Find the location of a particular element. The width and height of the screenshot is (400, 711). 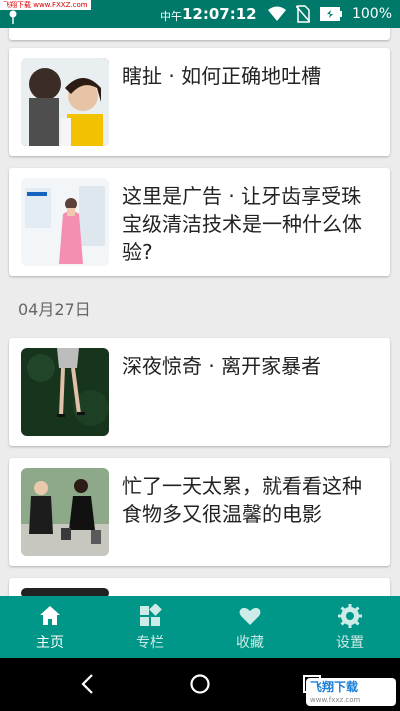

watermark-badge: 飞翔下载 www.fxxz.com is located at coordinates (351, 692).